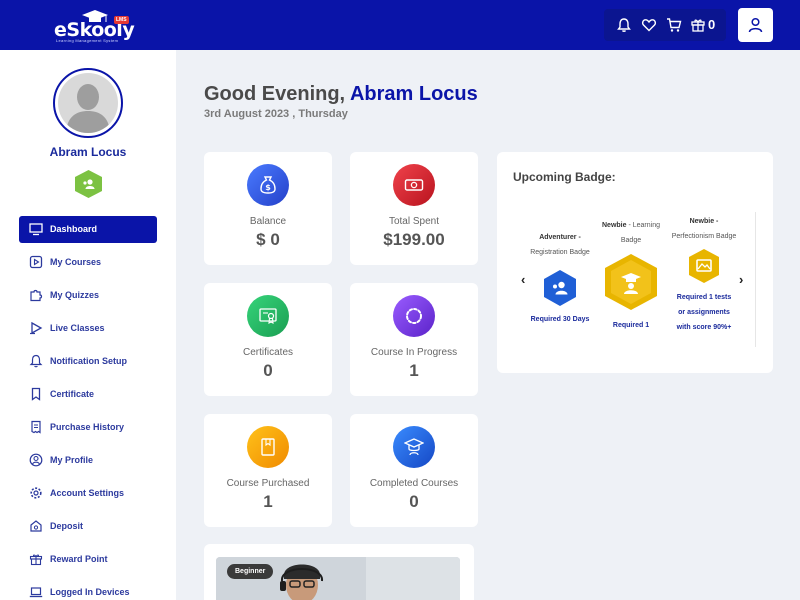  I want to click on course-level-badge: Beginner, so click(250, 571).